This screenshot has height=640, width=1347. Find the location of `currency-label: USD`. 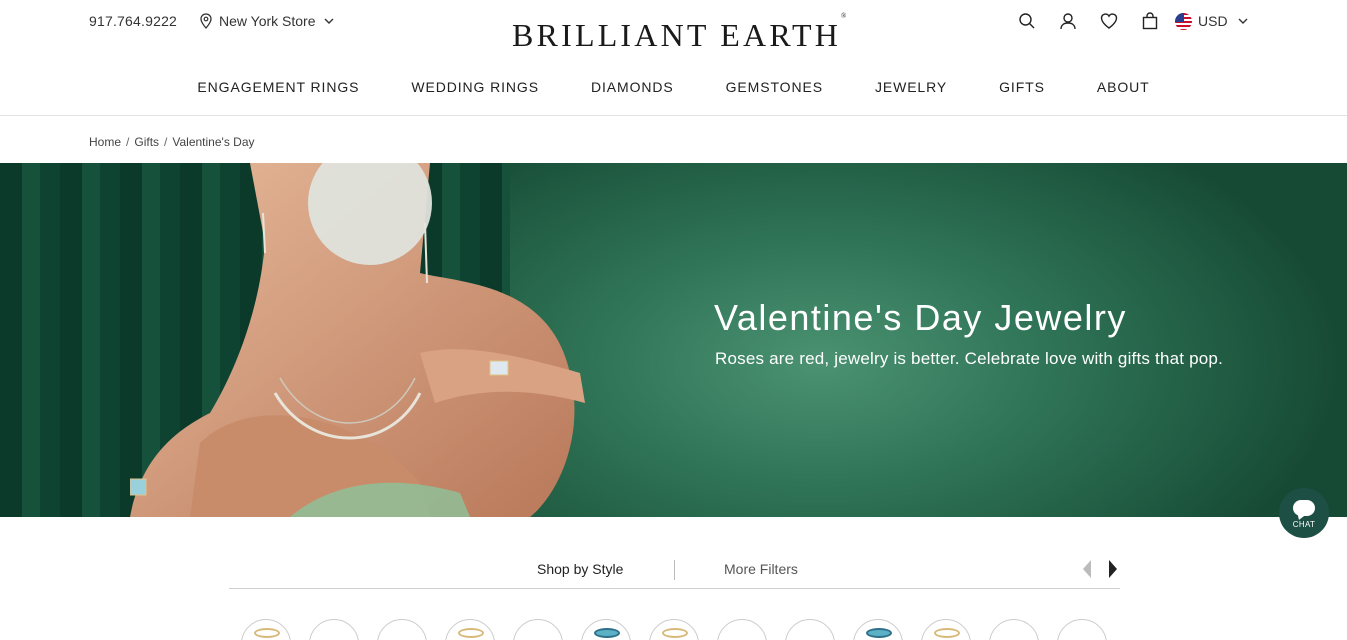

currency-label: USD is located at coordinates (1213, 21).